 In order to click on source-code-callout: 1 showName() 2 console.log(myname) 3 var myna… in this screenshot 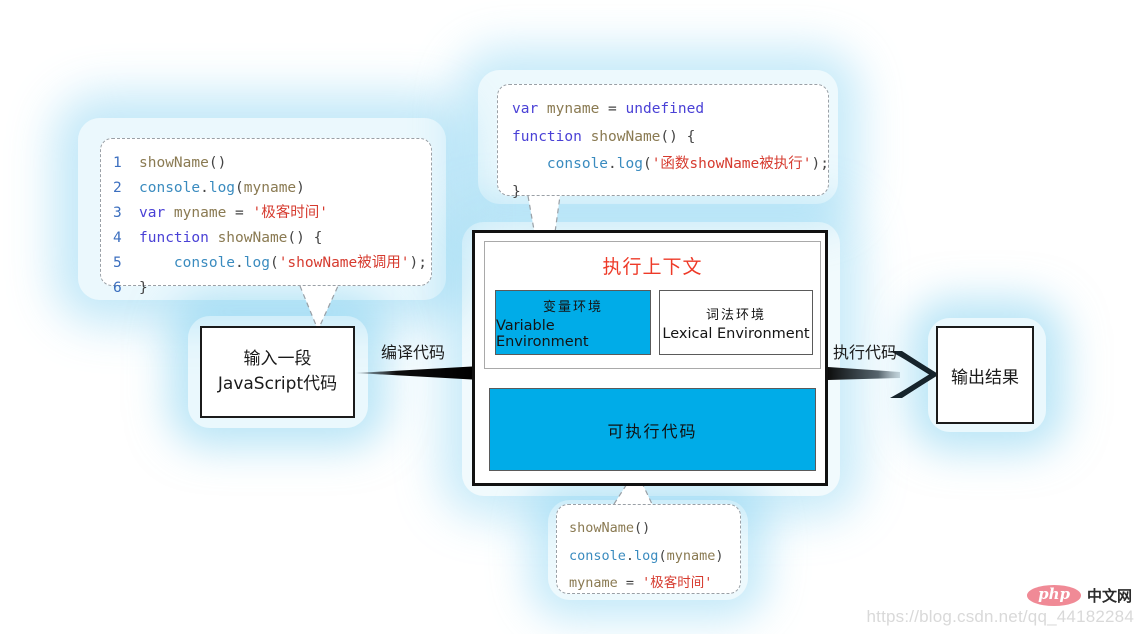, I will do `click(266, 217)`.